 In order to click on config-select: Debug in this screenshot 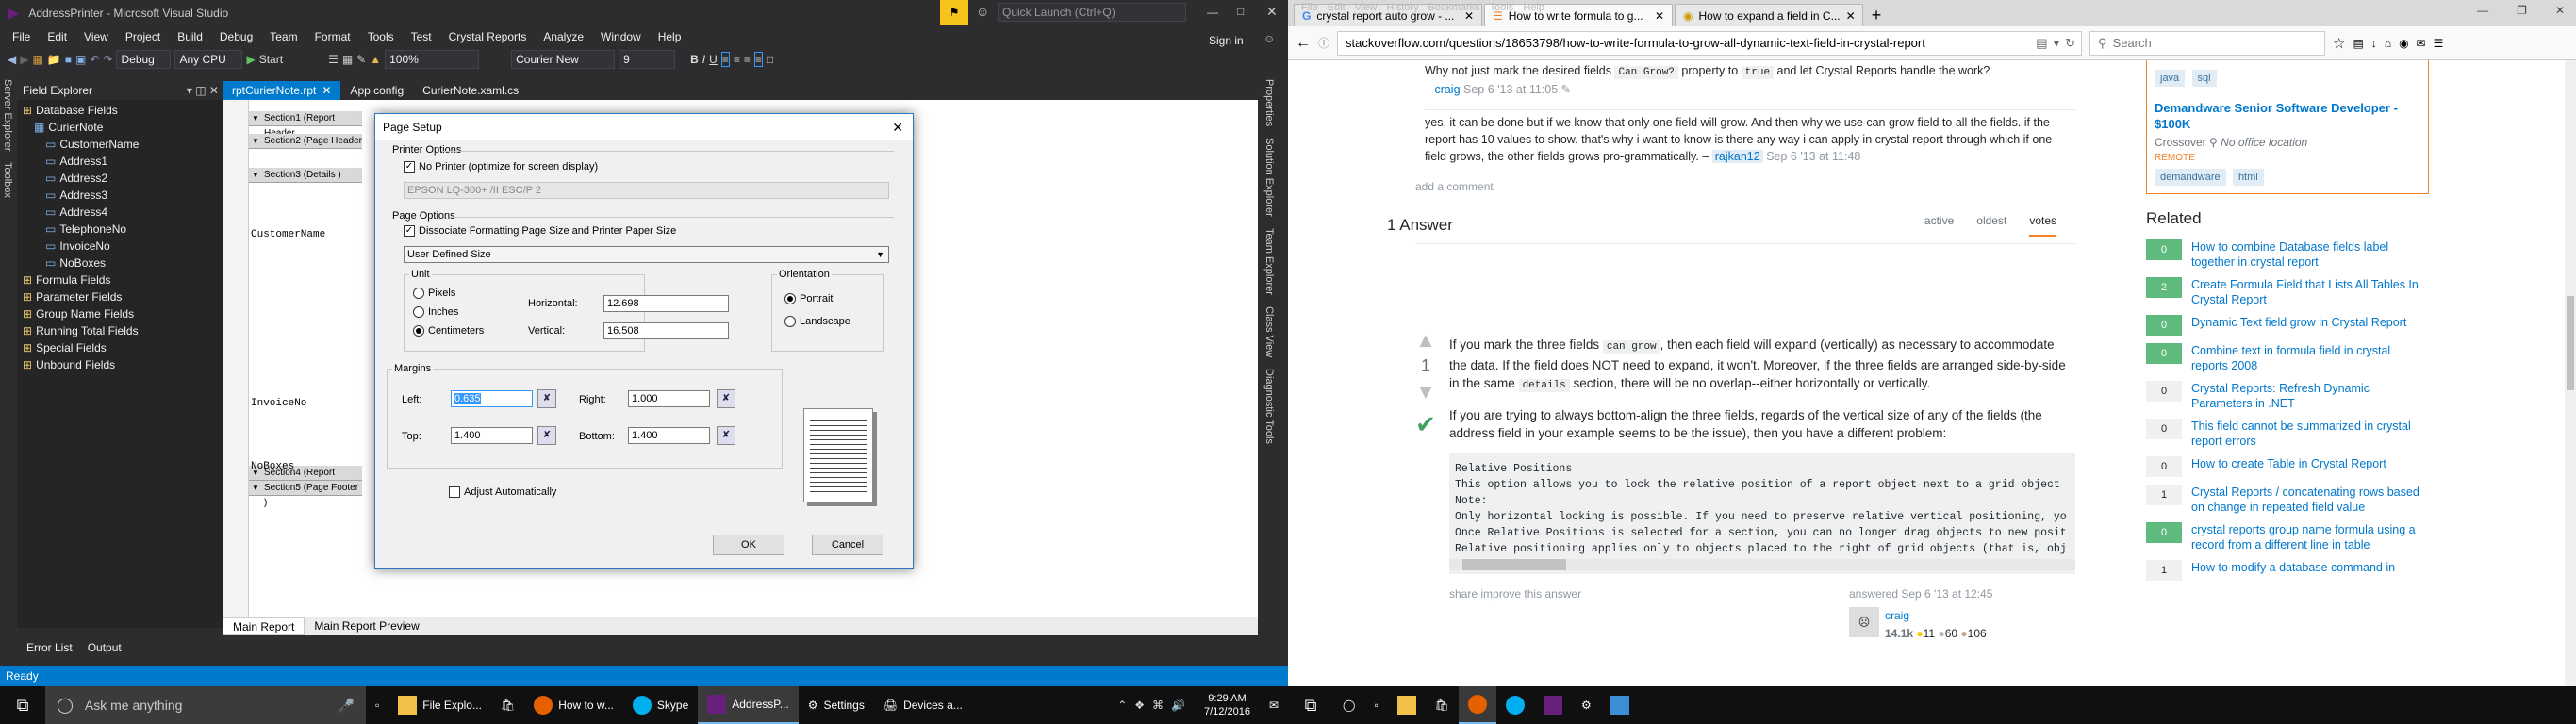, I will do `click(144, 59)`.